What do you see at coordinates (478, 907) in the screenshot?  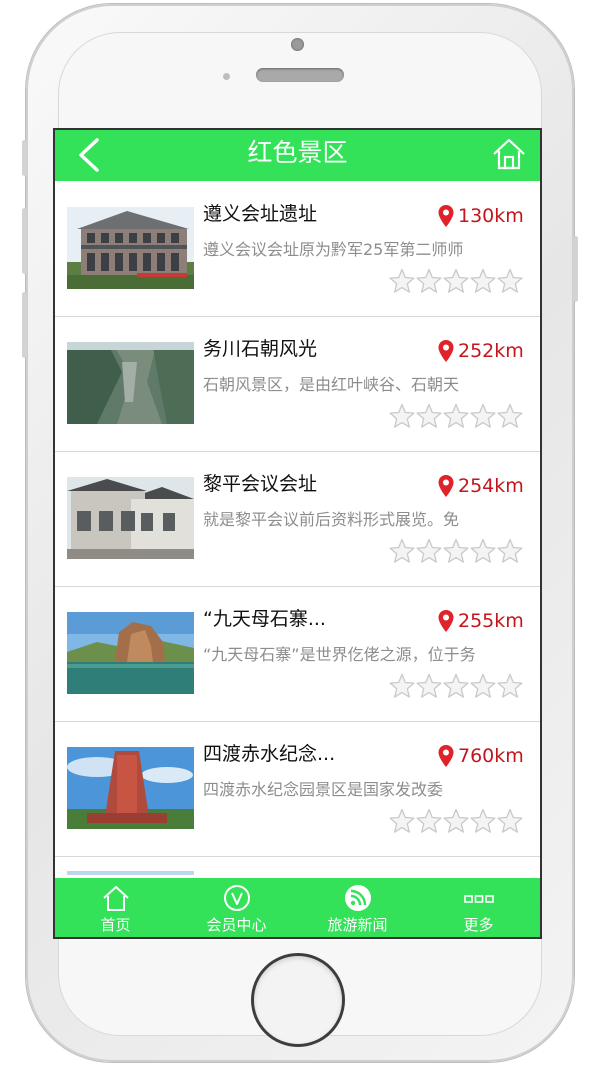 I see `tab-more: 更多` at bounding box center [478, 907].